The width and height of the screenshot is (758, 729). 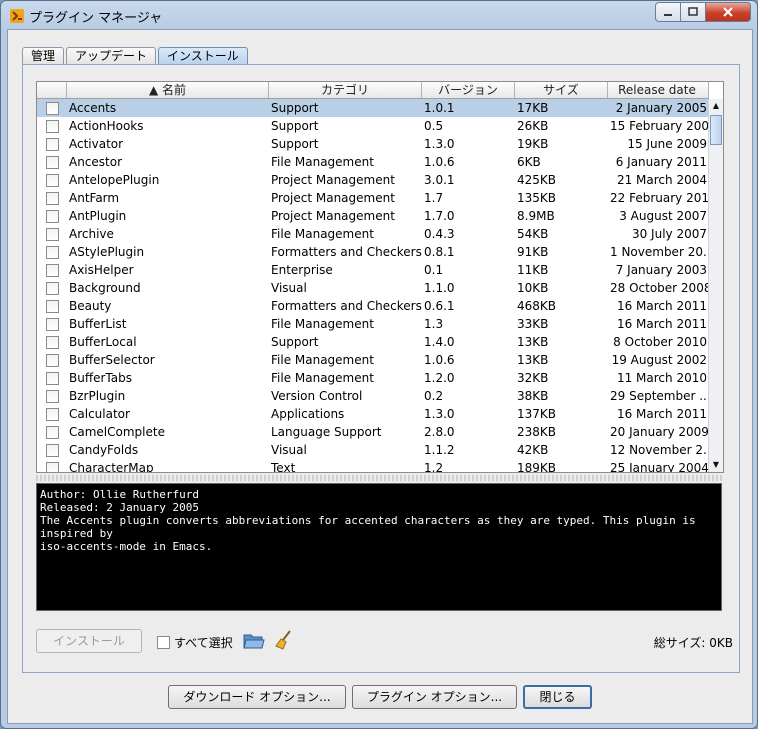 What do you see at coordinates (557, 697) in the screenshot?
I see `close-button: 閉じる` at bounding box center [557, 697].